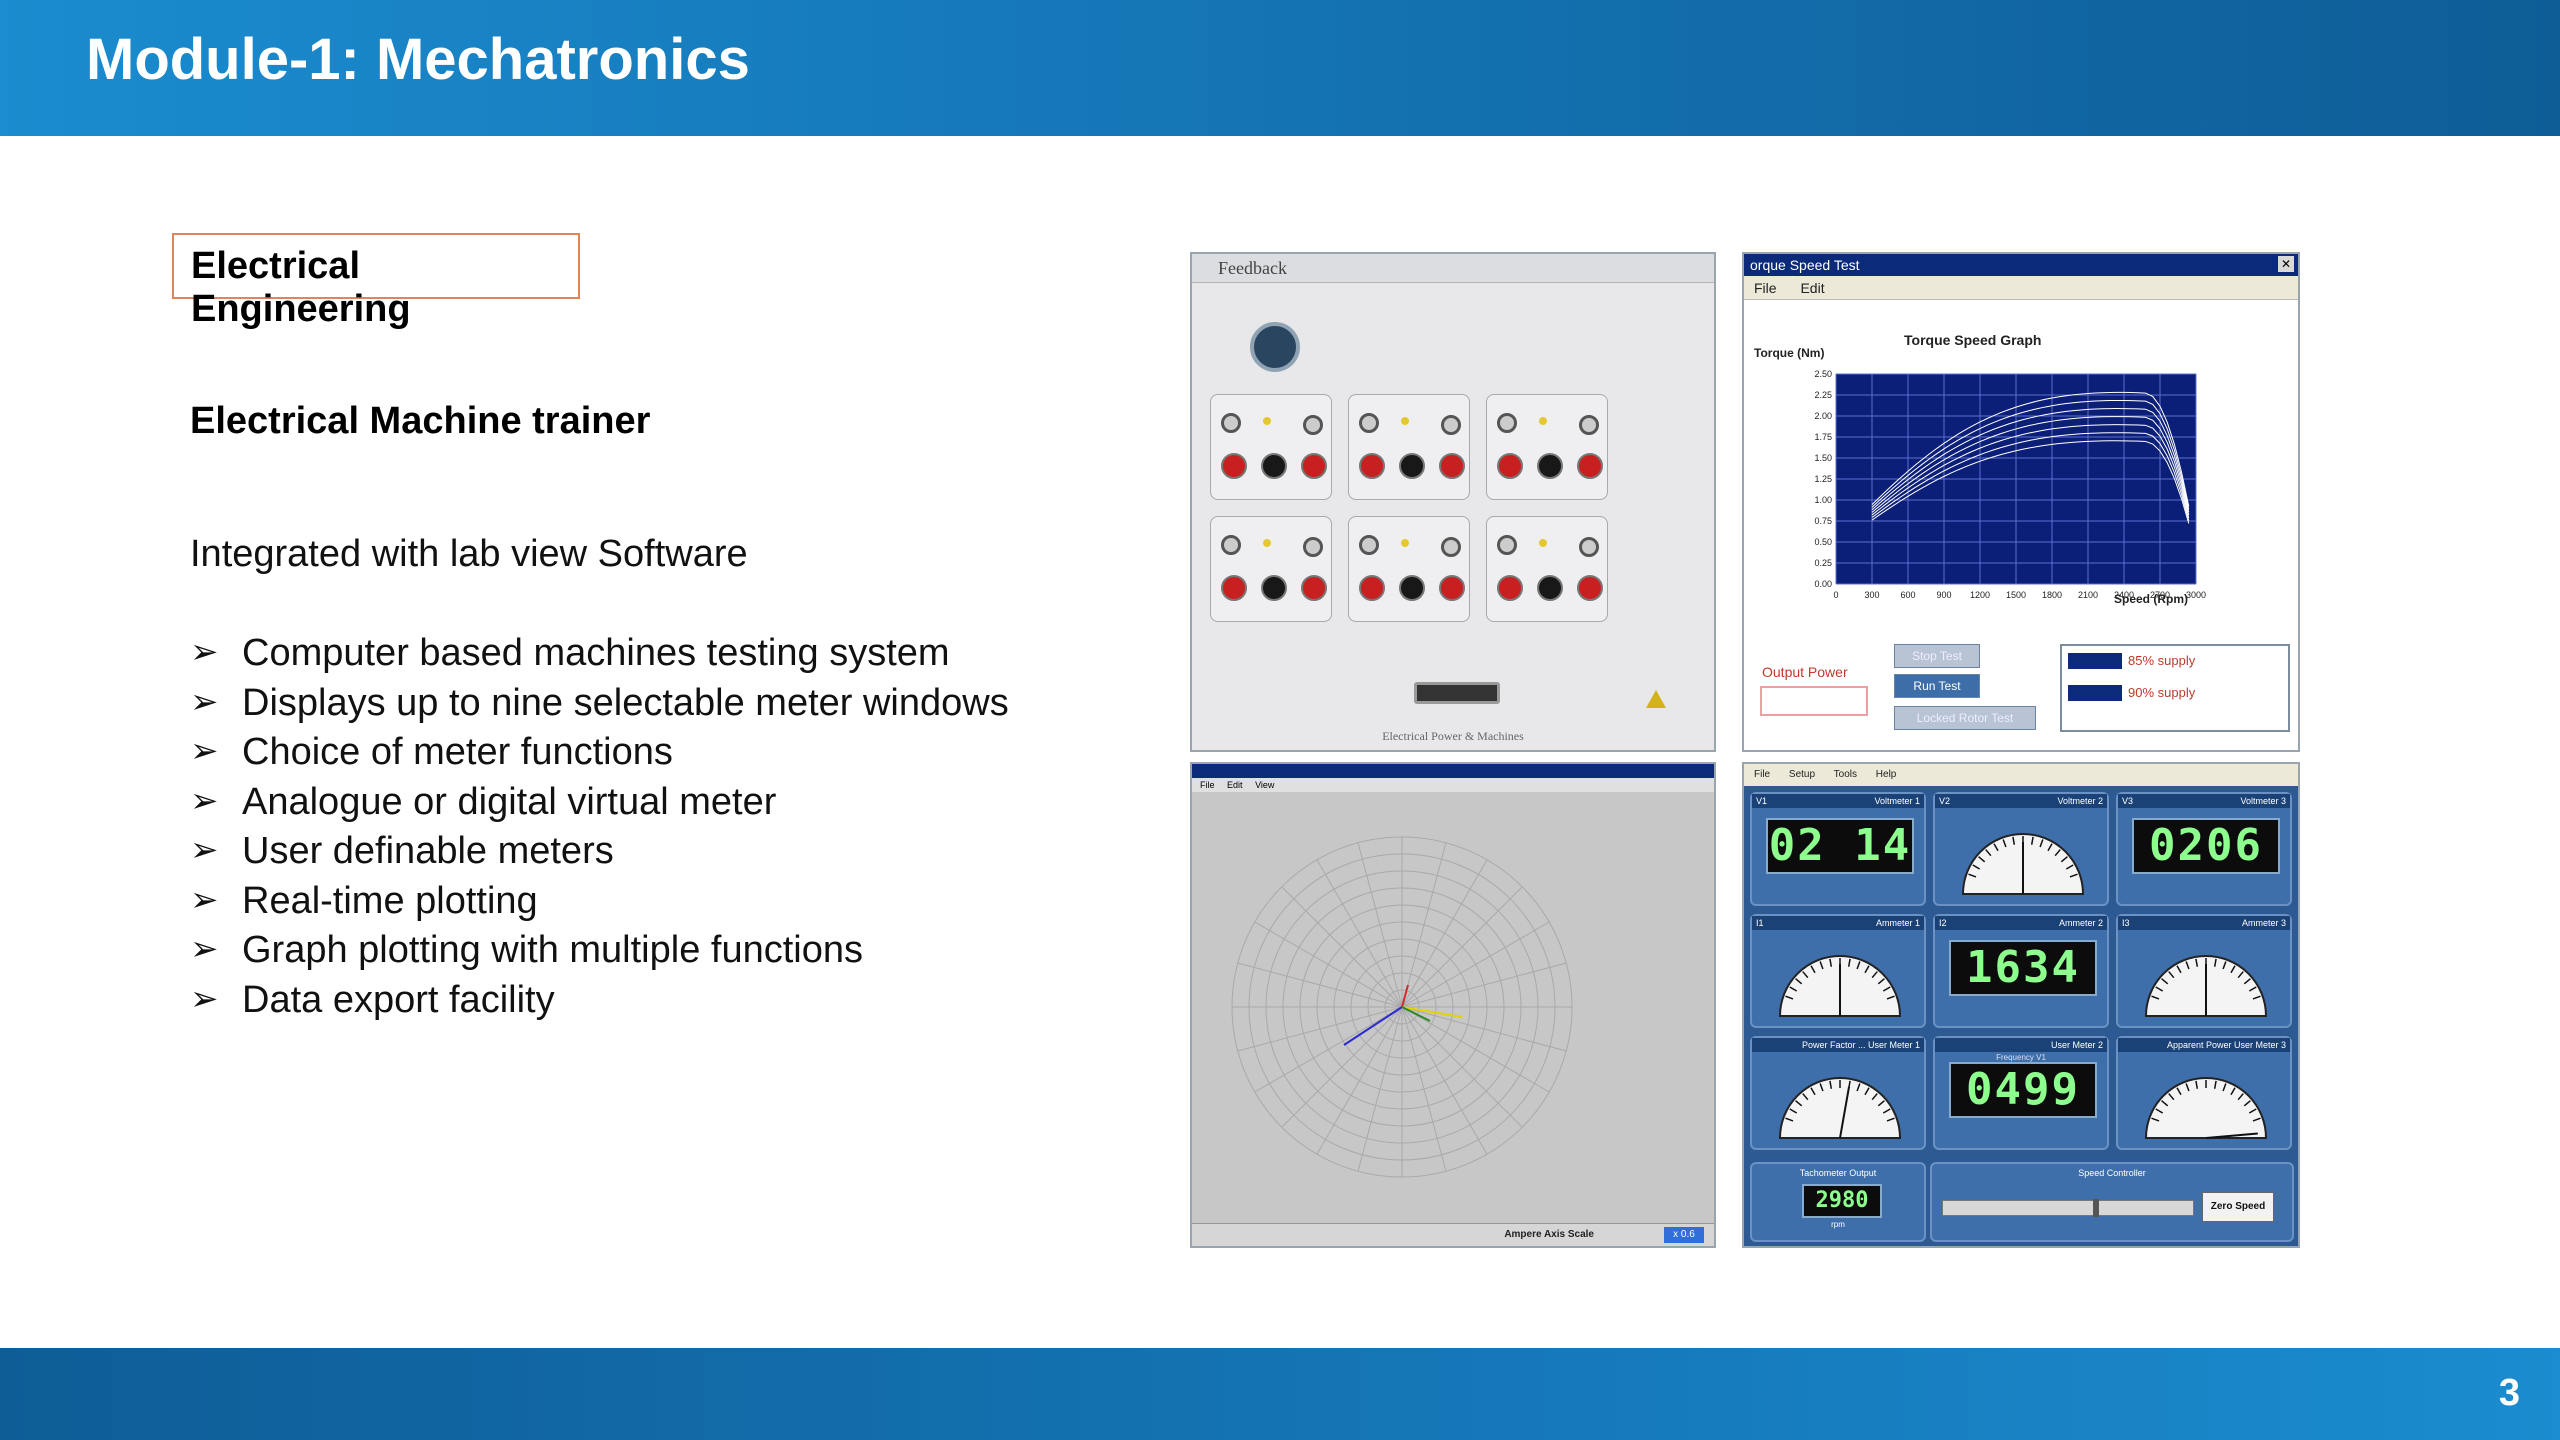  What do you see at coordinates (1838, 1173) in the screenshot?
I see `tachometer-label: Tachometer Output` at bounding box center [1838, 1173].